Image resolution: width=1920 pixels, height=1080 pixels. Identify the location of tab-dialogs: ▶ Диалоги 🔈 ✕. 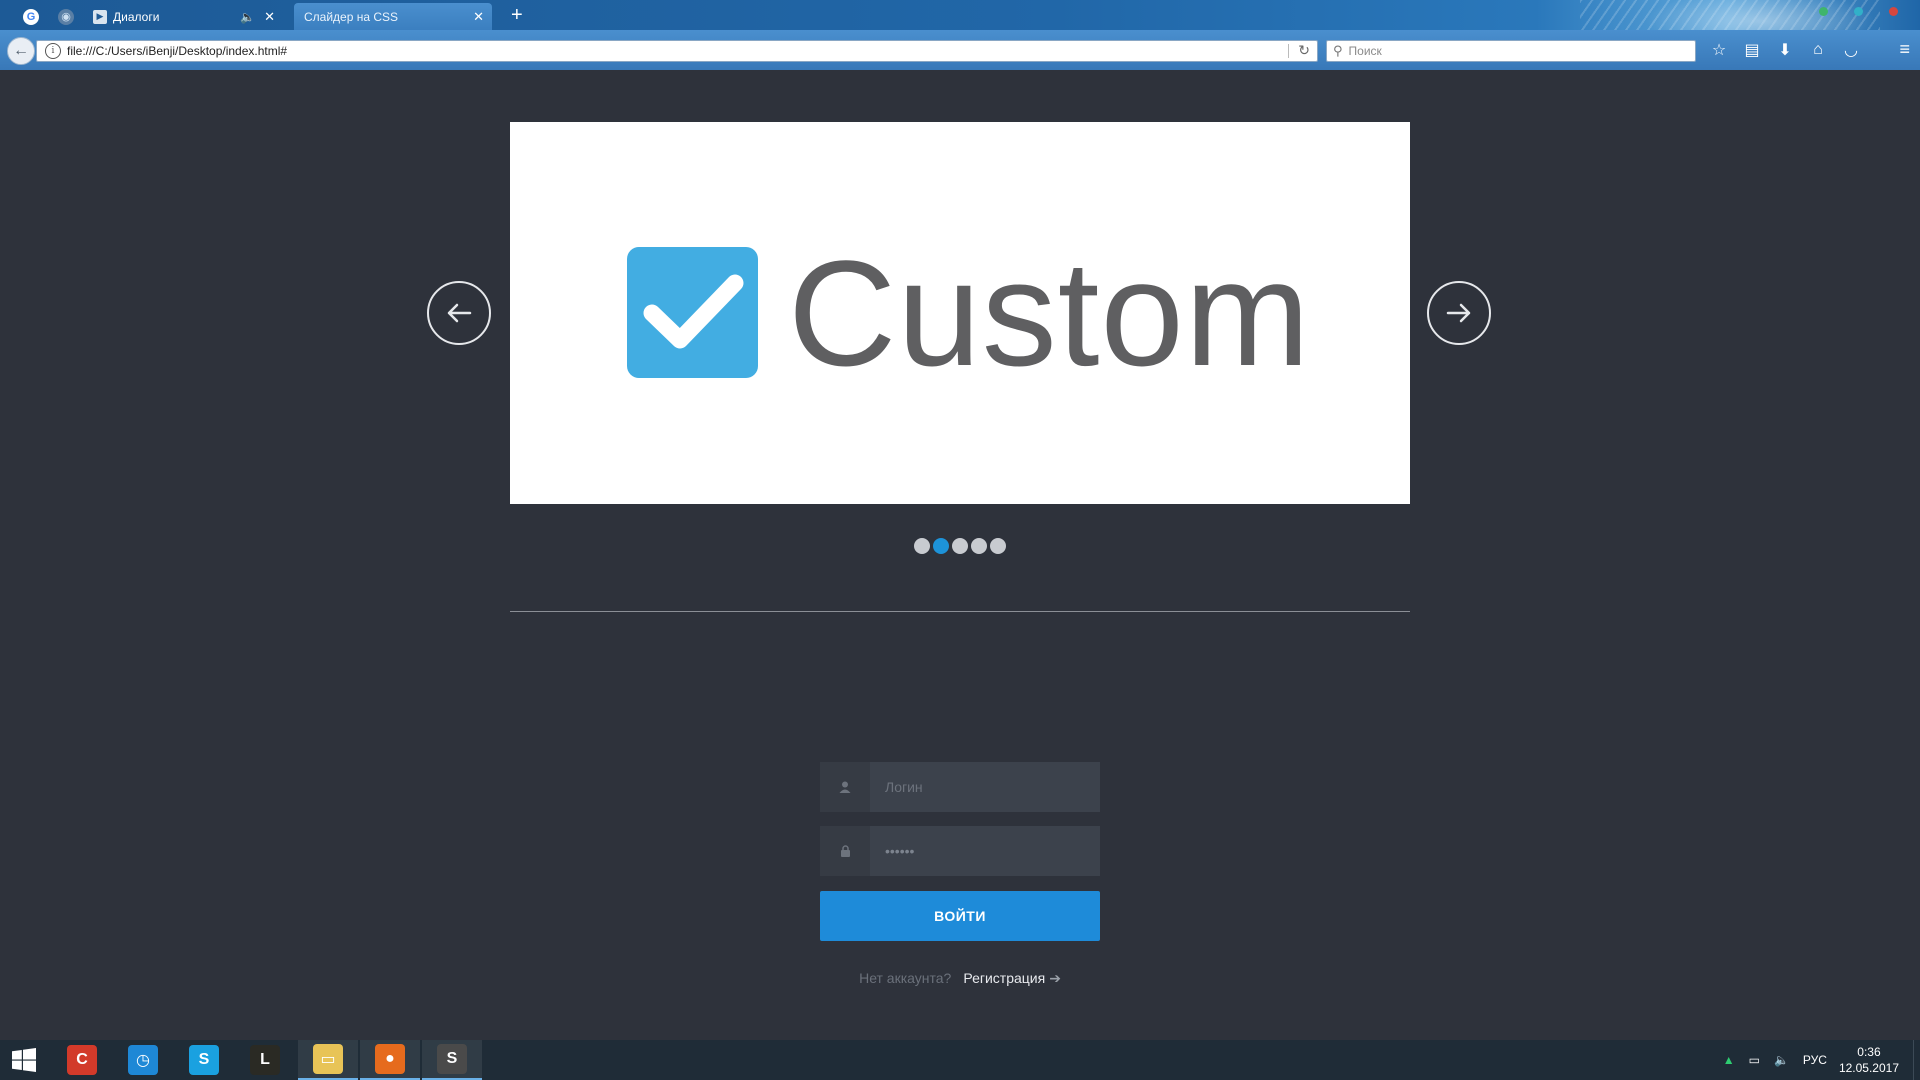
(184, 16).